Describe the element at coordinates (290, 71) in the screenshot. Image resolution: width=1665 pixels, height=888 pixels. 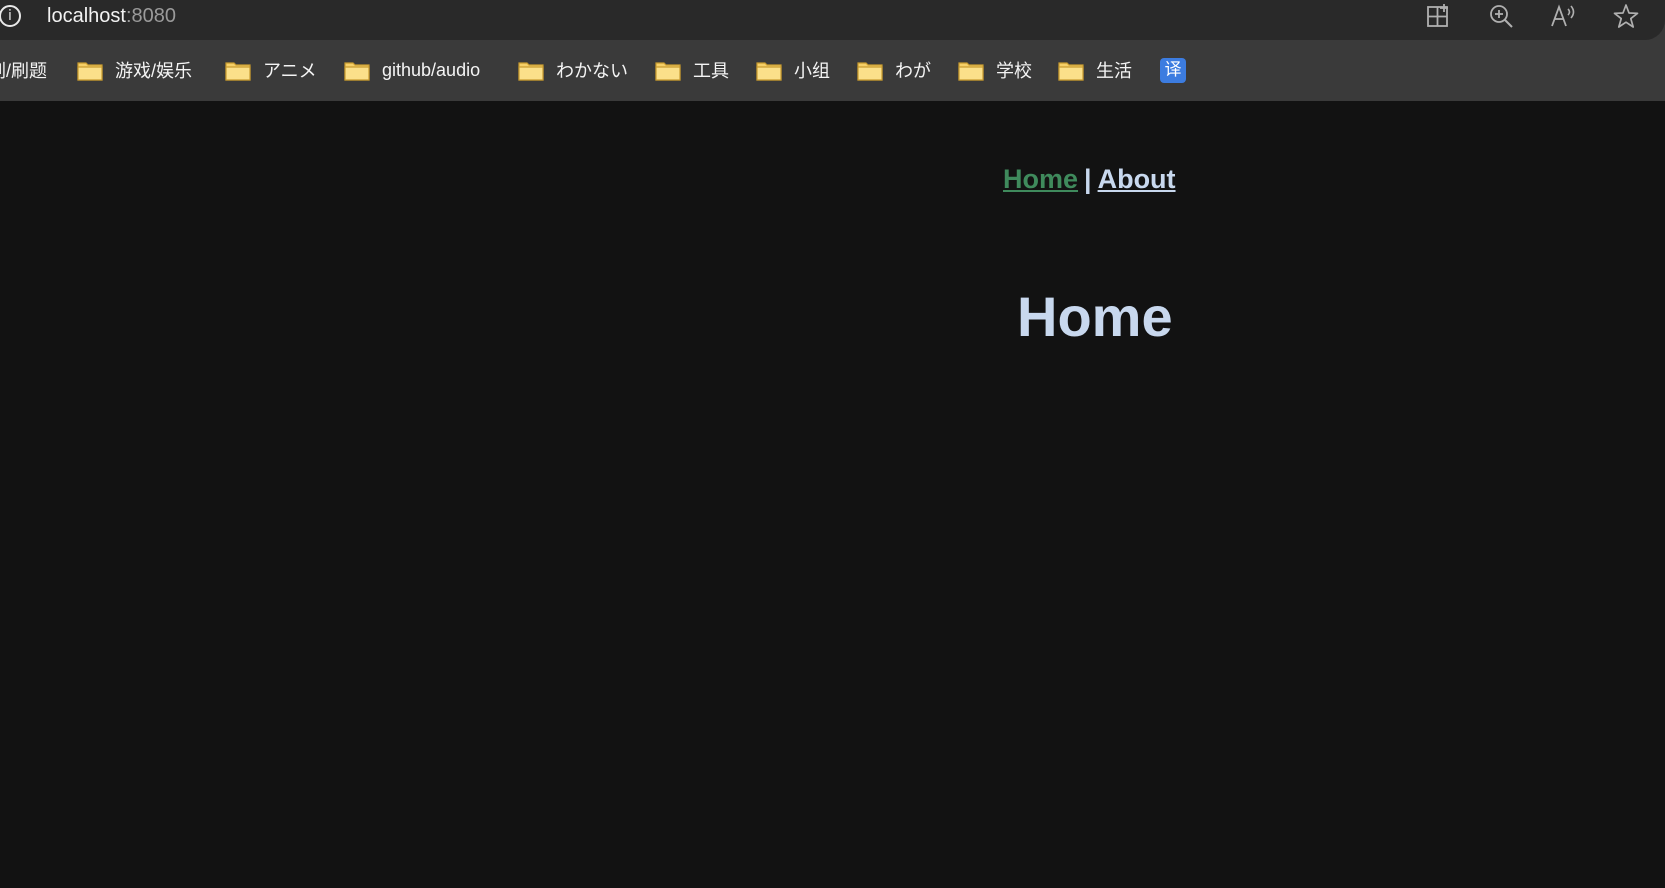
I see `bookmark-label: アニメ` at that location.